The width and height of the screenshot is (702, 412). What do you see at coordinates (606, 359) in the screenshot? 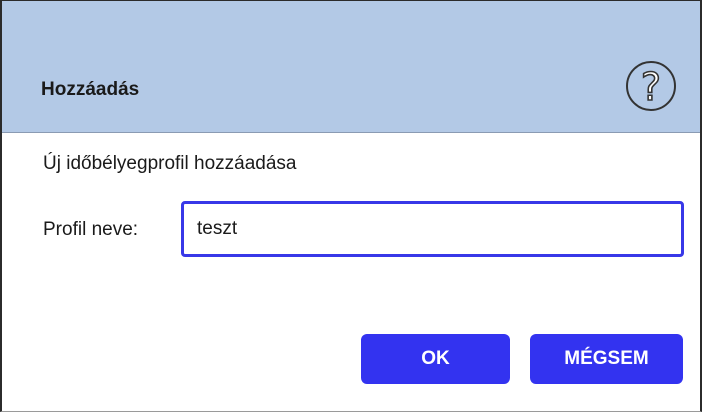
I see `cancel-button: MÉGSEM` at bounding box center [606, 359].